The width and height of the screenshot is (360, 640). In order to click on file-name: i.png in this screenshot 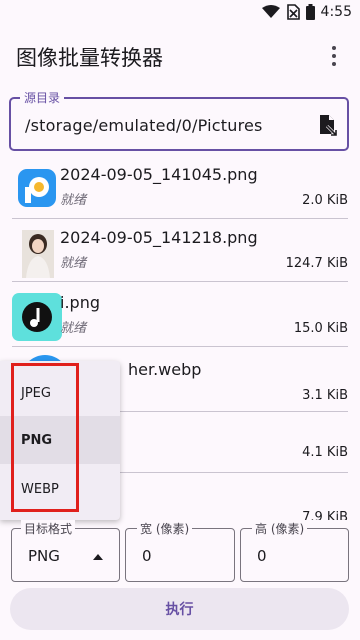, I will do `click(80, 302)`.